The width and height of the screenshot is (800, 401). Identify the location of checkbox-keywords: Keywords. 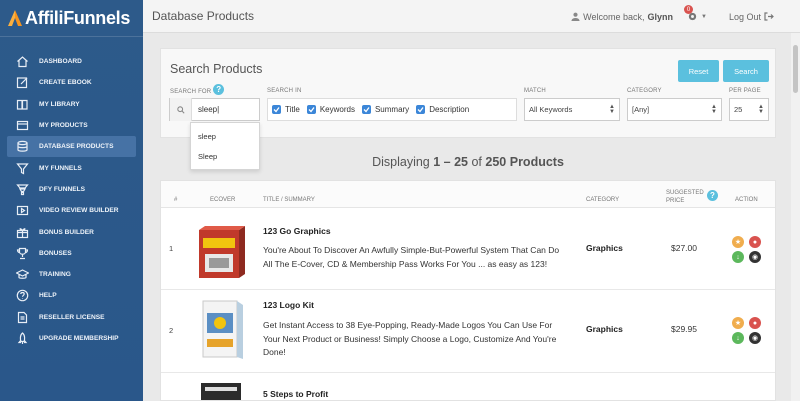
(330, 109).